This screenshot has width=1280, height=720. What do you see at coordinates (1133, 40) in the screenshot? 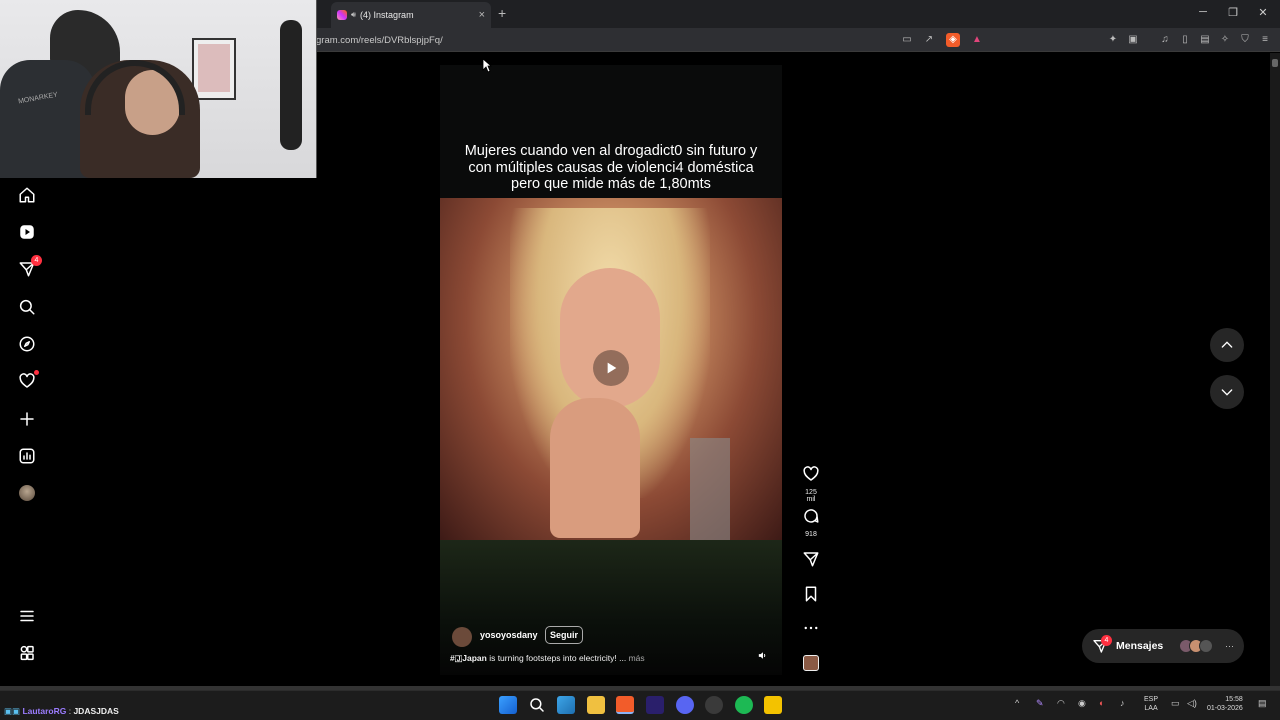
I see `screenshot-icon: ▣` at bounding box center [1133, 40].